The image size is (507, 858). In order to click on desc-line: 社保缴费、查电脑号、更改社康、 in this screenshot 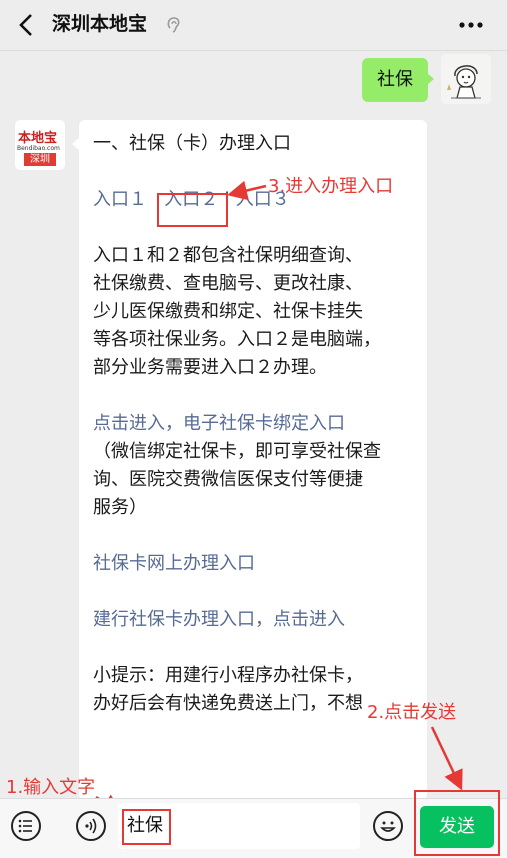, I will do `click(228, 283)`.